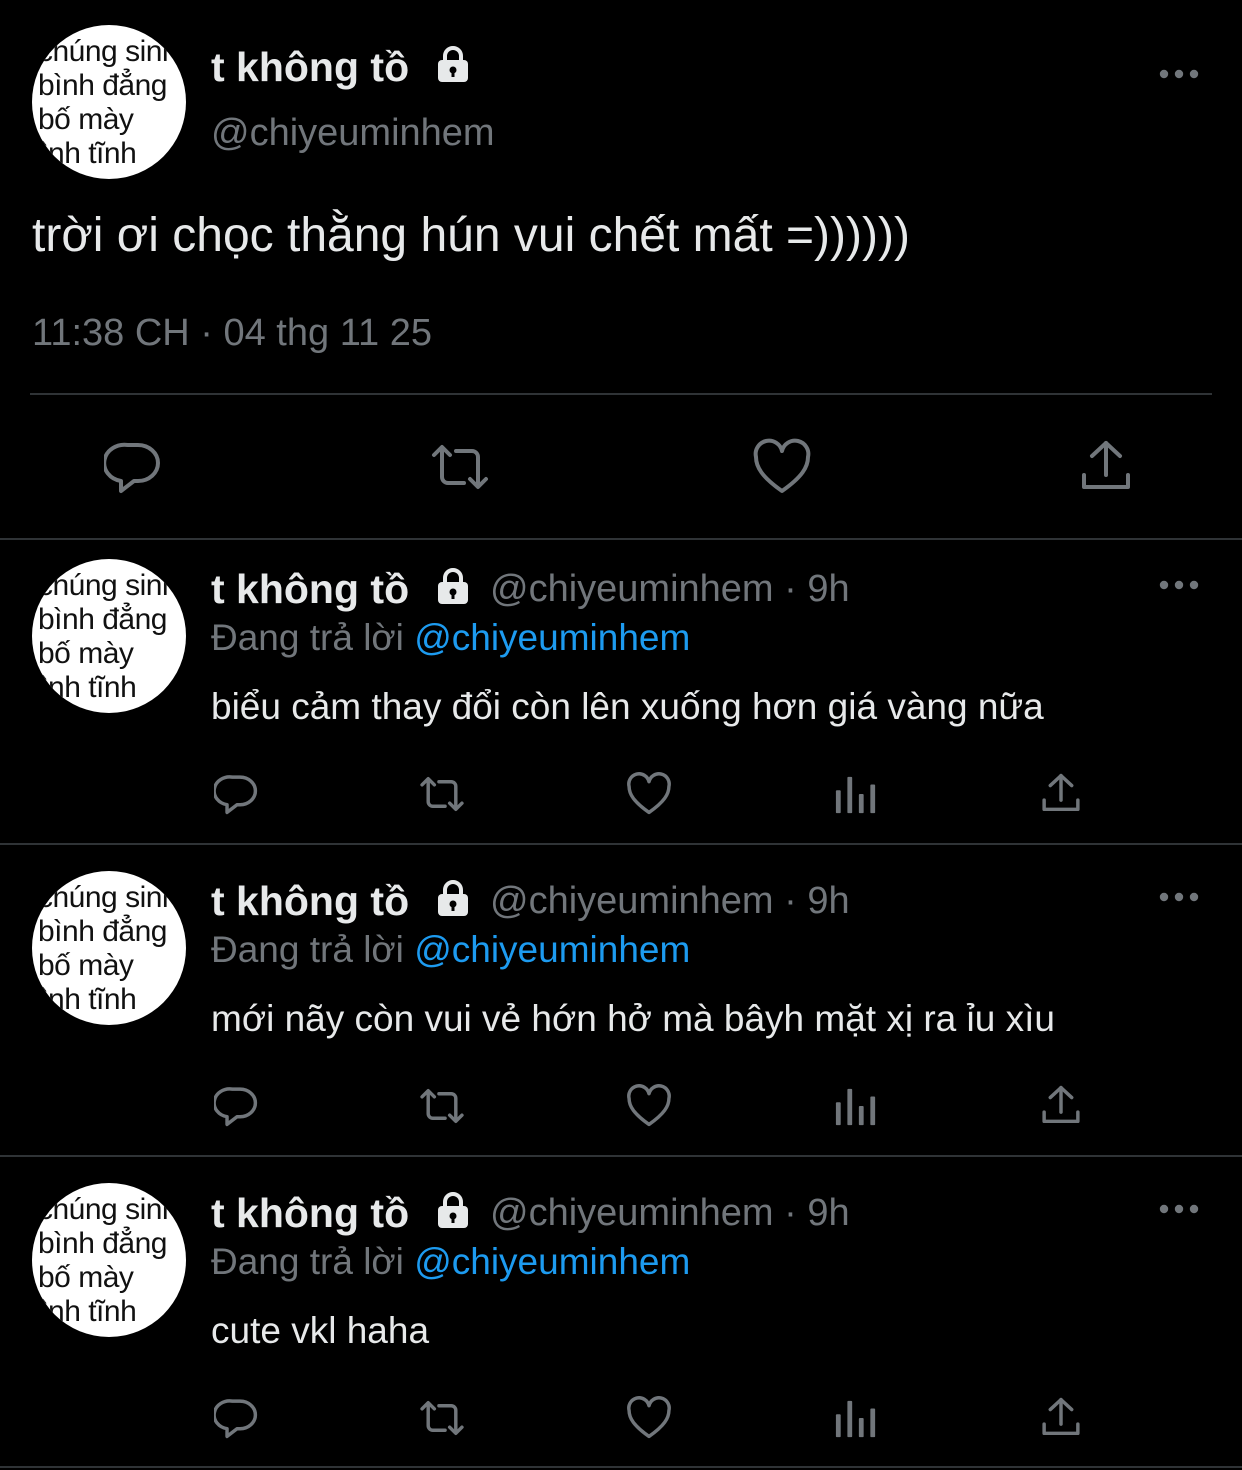 This screenshot has height=1470, width=1242. What do you see at coordinates (320, 1330) in the screenshot?
I see `tweet-text: cute vkl haha` at bounding box center [320, 1330].